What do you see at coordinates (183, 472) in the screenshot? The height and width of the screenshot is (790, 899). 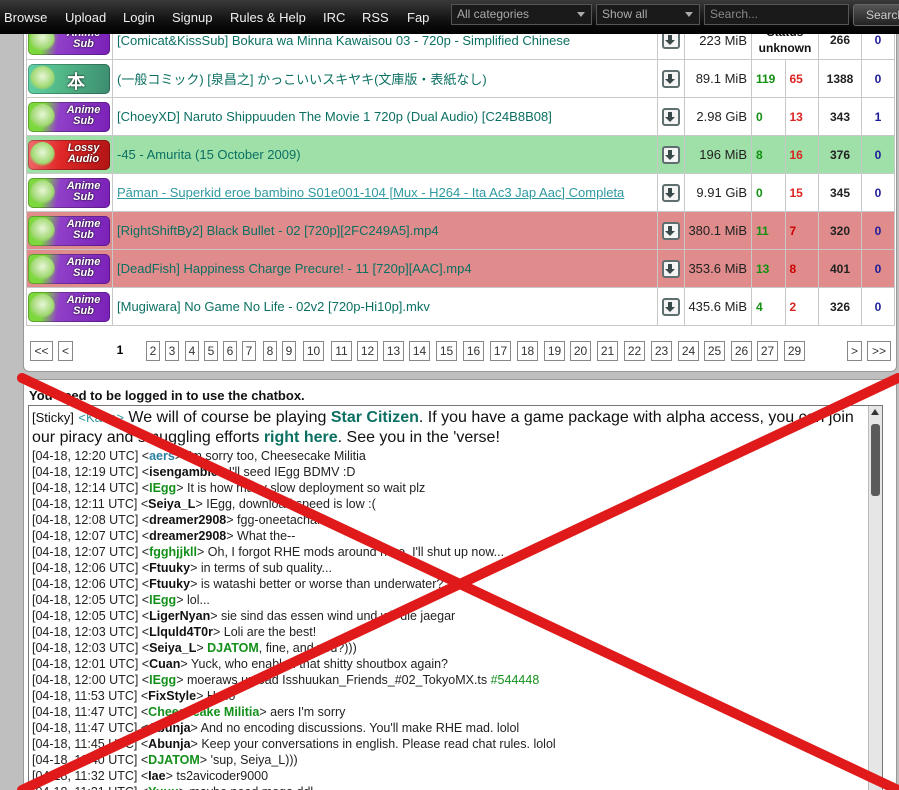 I see `chat-nick: isengamble` at bounding box center [183, 472].